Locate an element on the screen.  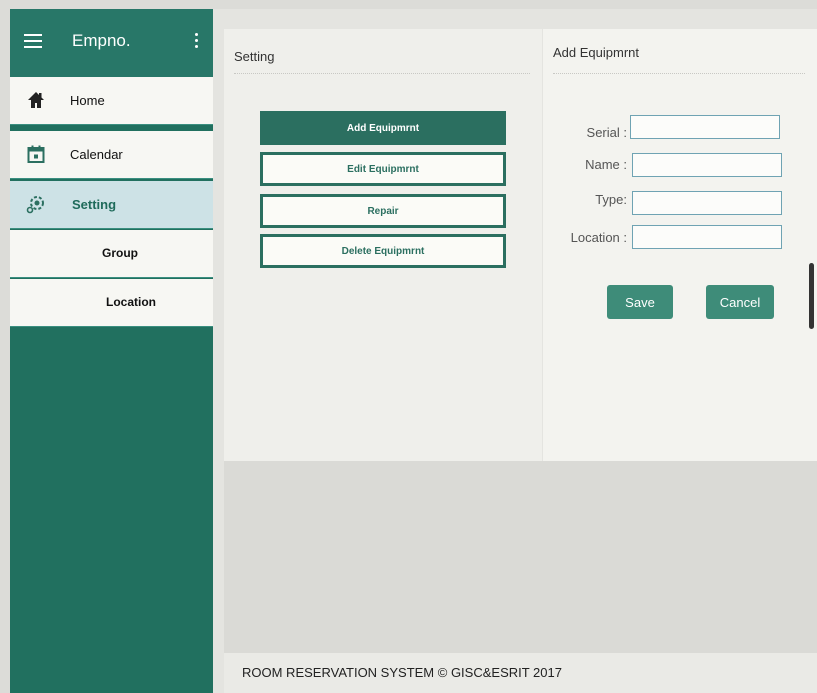
name-input is located at coordinates (707, 165).